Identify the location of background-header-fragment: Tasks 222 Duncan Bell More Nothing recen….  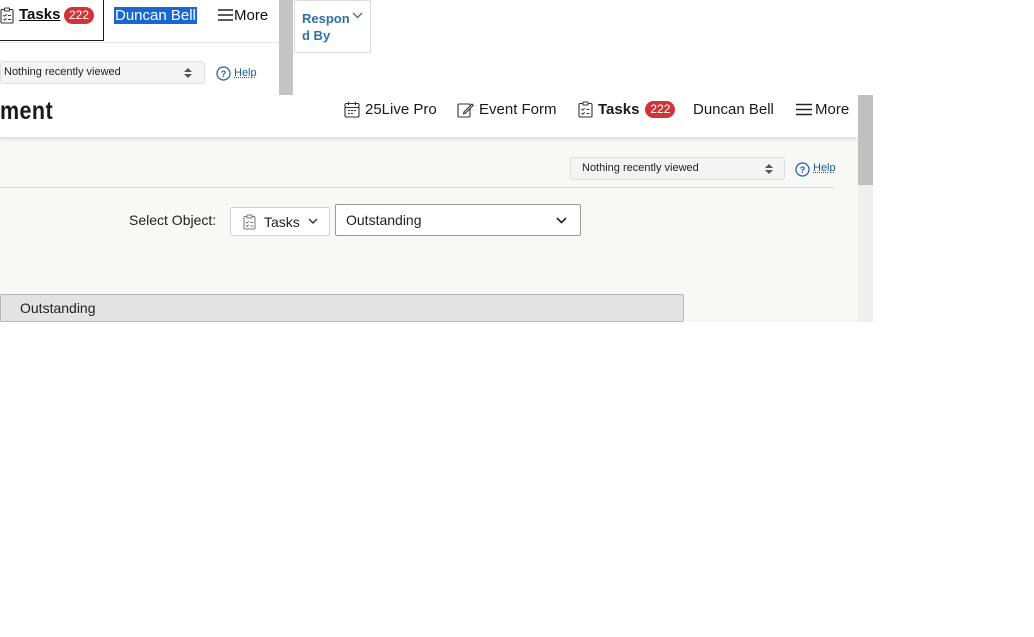
(139, 47).